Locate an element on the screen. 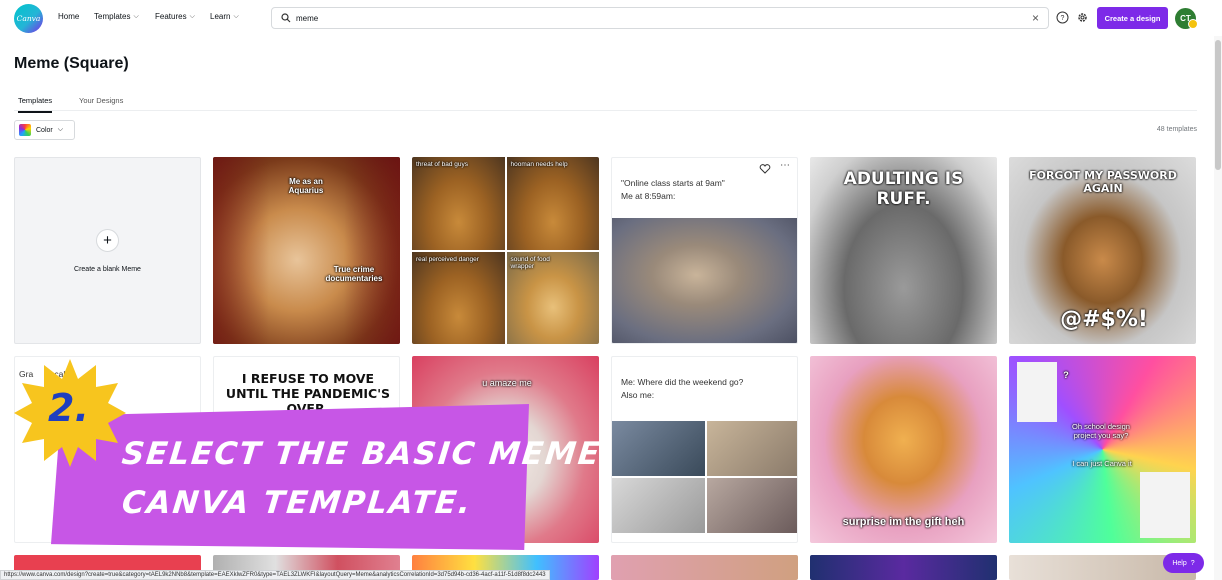  meme-caption: surprise im the gift heh is located at coordinates (903, 522).